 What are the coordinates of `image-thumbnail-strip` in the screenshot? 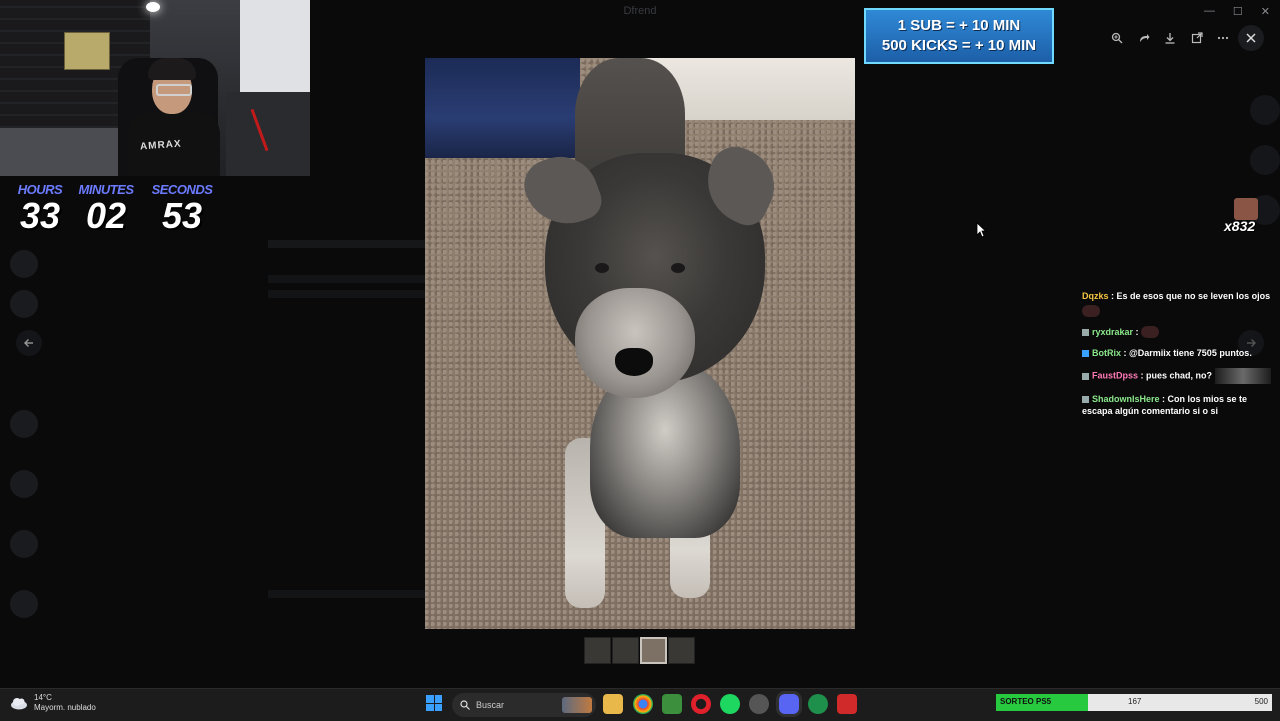 It's located at (639, 650).